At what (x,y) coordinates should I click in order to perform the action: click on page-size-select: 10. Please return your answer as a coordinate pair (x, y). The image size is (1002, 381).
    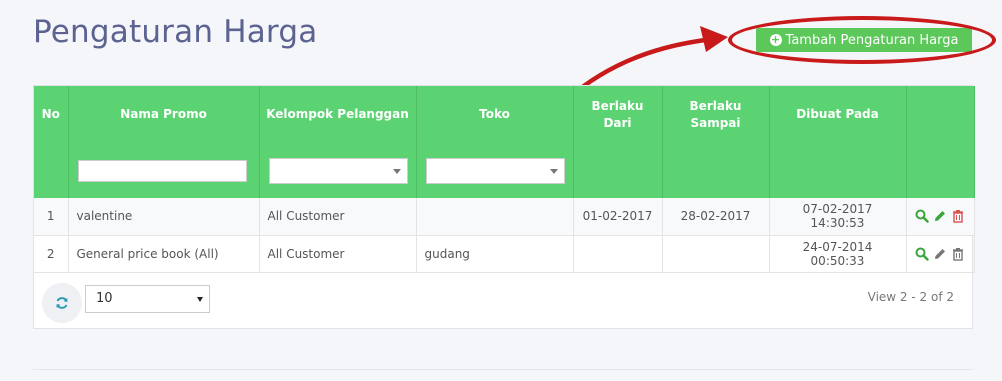
    Looking at the image, I should click on (147, 299).